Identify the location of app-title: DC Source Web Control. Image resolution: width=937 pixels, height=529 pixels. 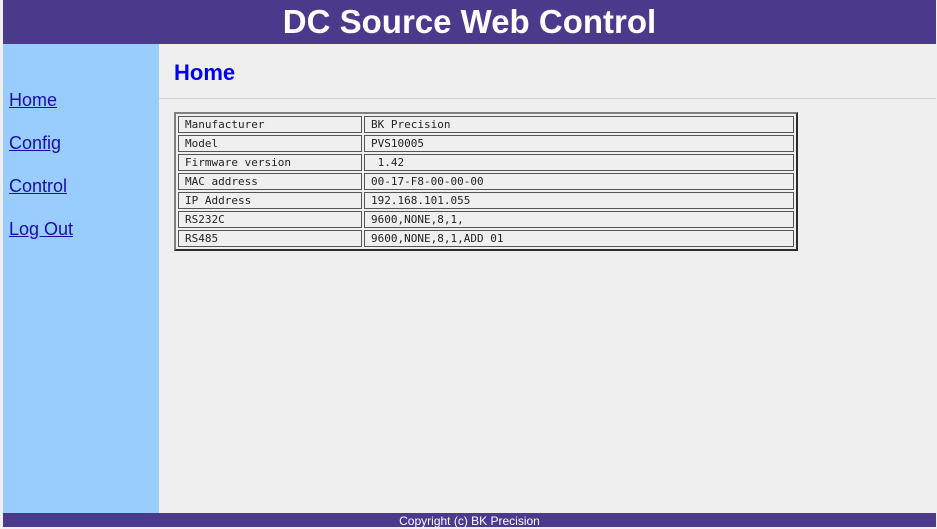
(469, 21).